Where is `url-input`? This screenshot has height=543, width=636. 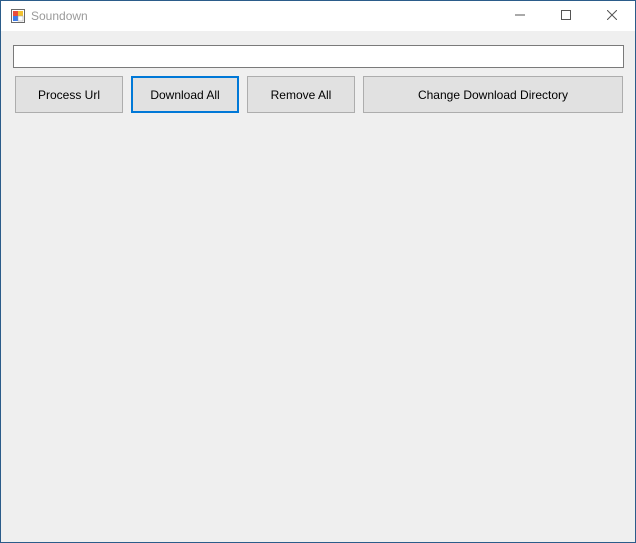
url-input is located at coordinates (318, 56).